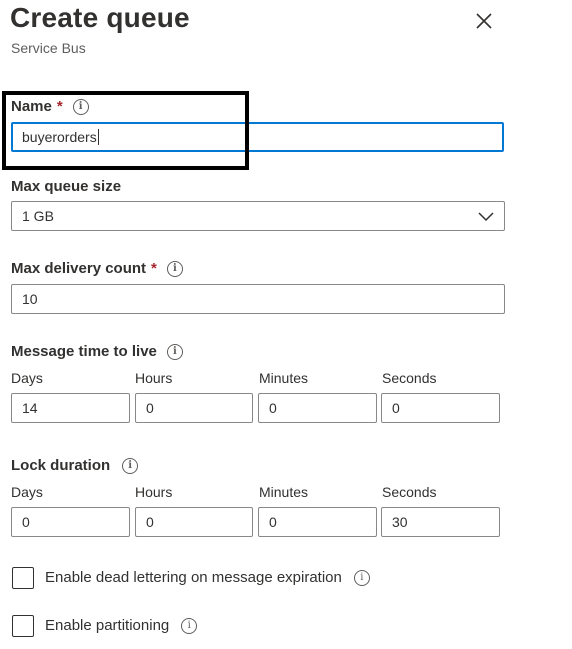  What do you see at coordinates (70, 522) in the screenshot?
I see `lock-days-input: 0` at bounding box center [70, 522].